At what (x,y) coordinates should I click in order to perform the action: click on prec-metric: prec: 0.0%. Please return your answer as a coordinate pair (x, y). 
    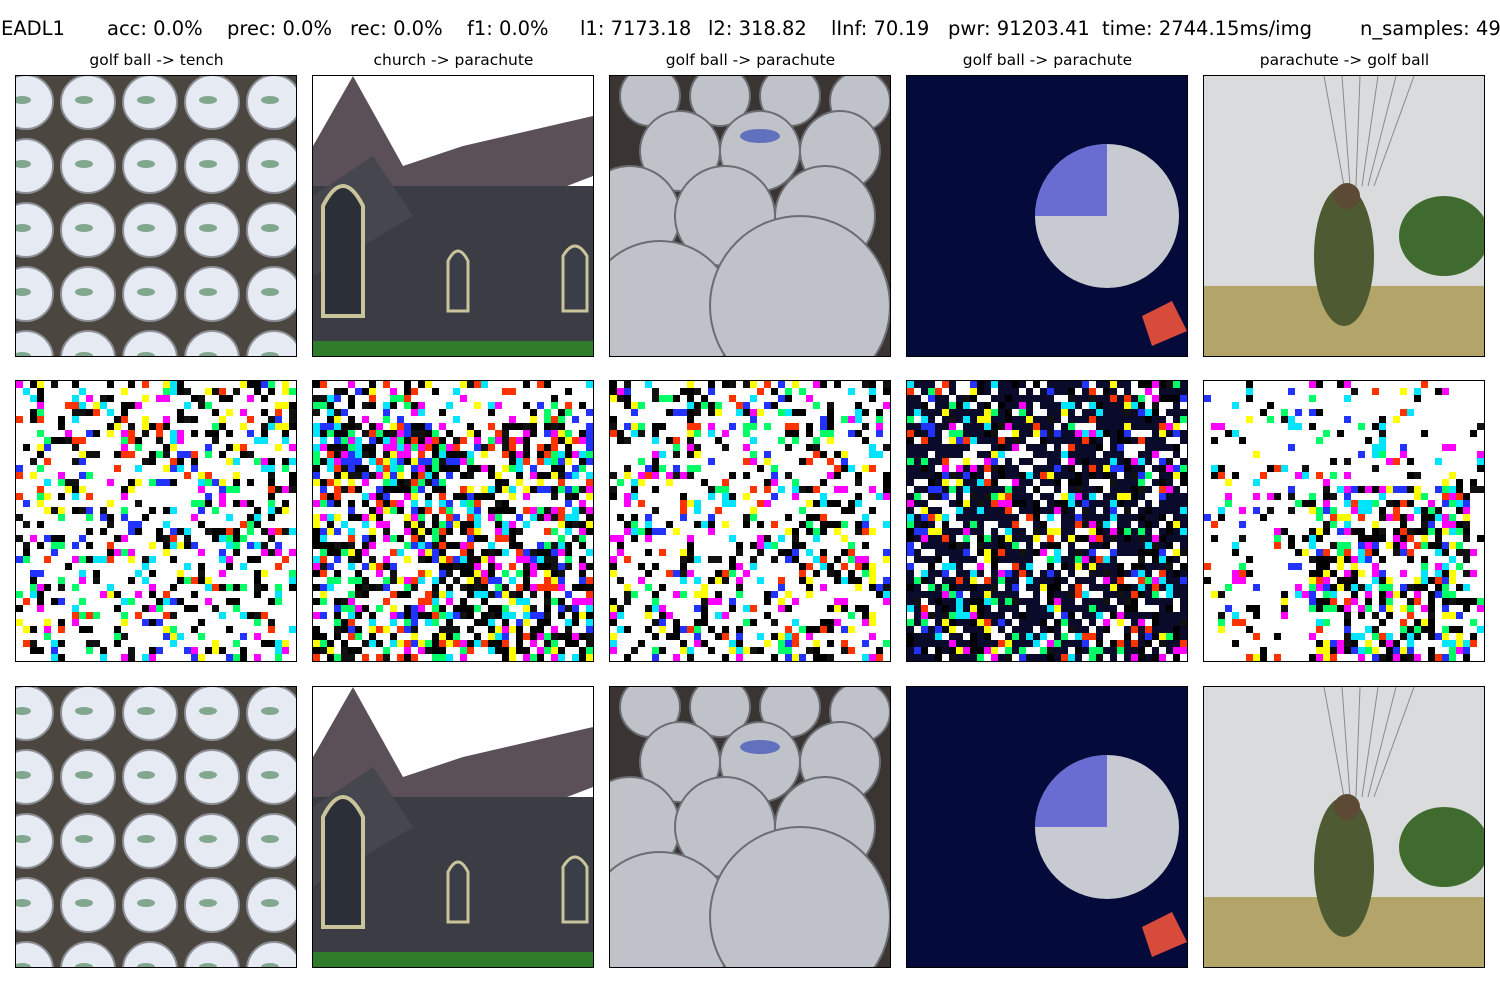
    Looking at the image, I should click on (279, 28).